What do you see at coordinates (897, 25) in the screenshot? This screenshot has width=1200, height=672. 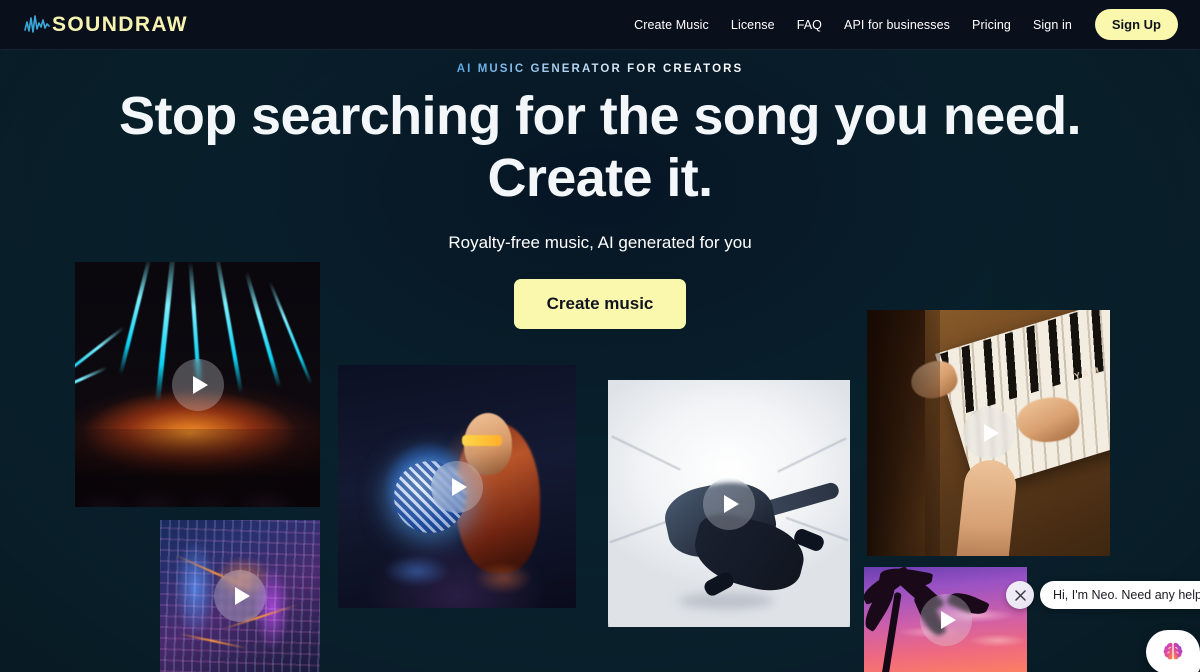 I see `nav-link-api-for-businesses: API for businesses` at bounding box center [897, 25].